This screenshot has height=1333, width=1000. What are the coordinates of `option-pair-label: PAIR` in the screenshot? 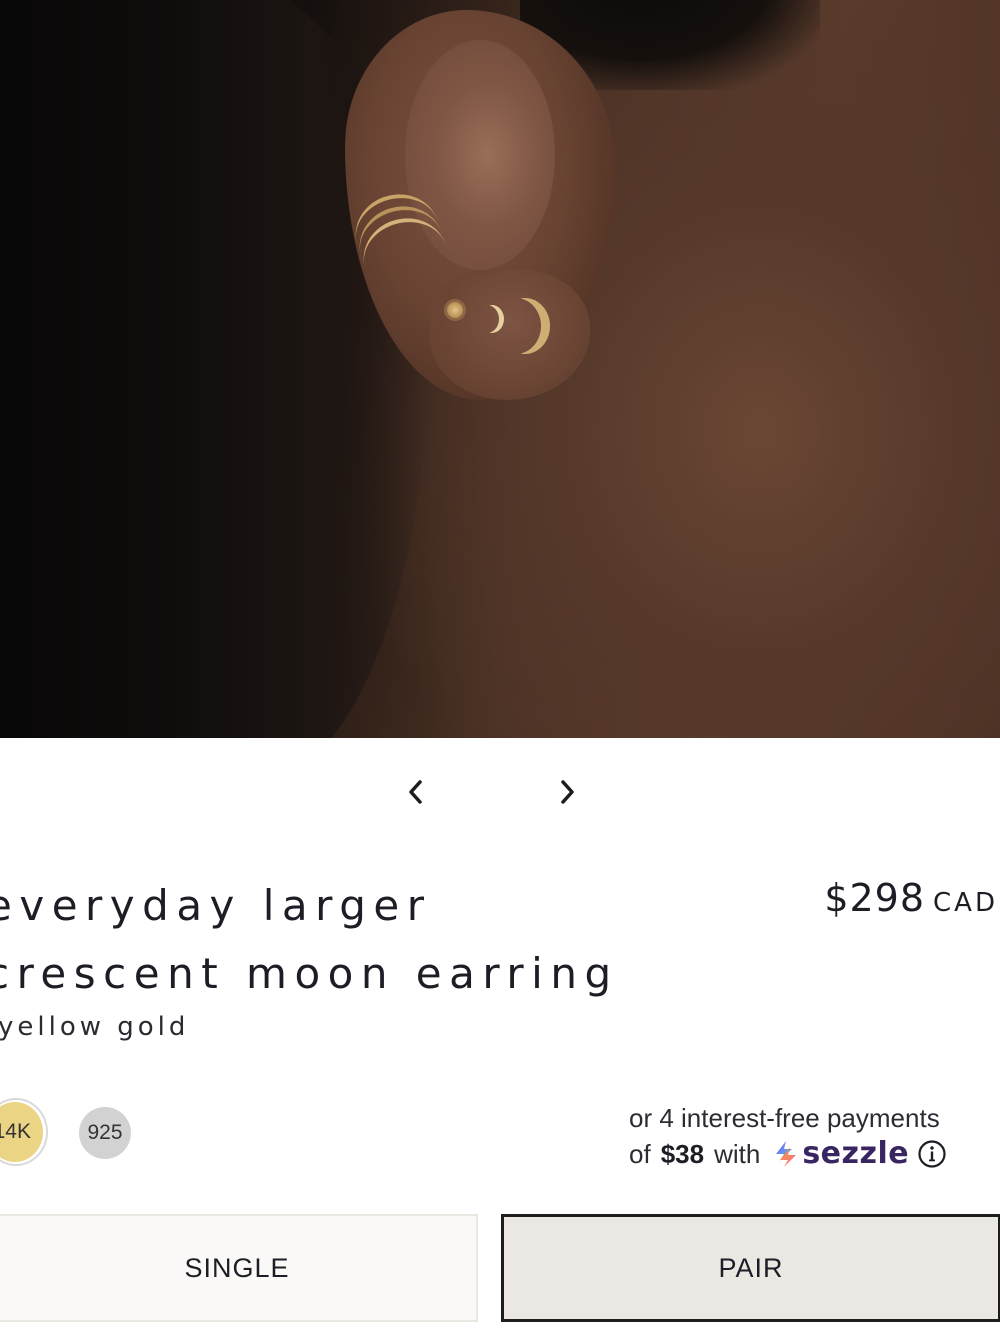 It's located at (751, 1267).